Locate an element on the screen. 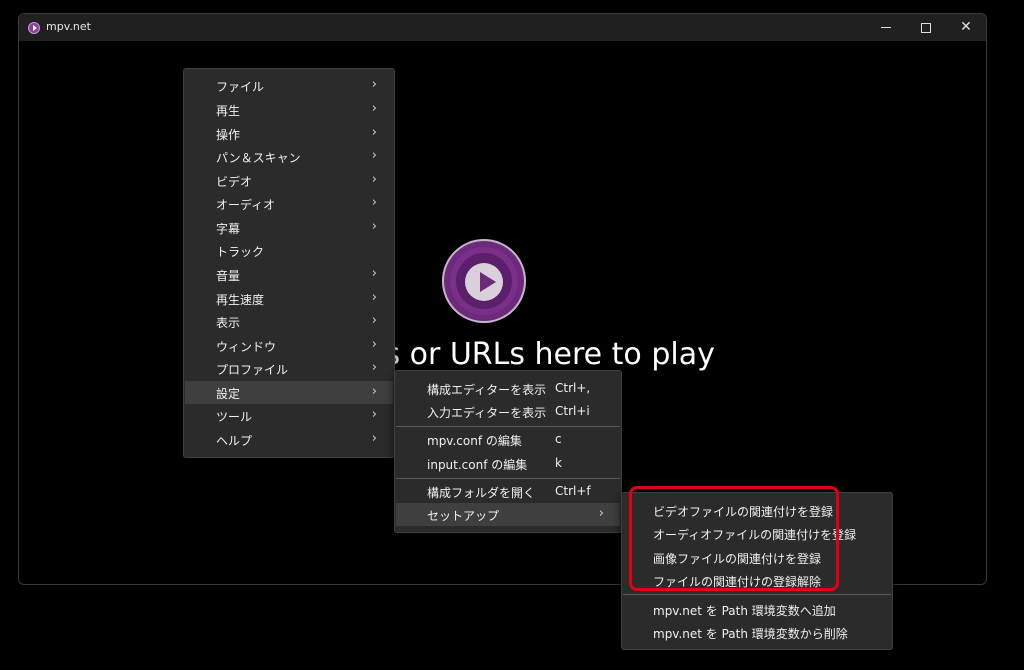 This screenshot has width=1024, height=670. close-icon: ✕ is located at coordinates (966, 27).